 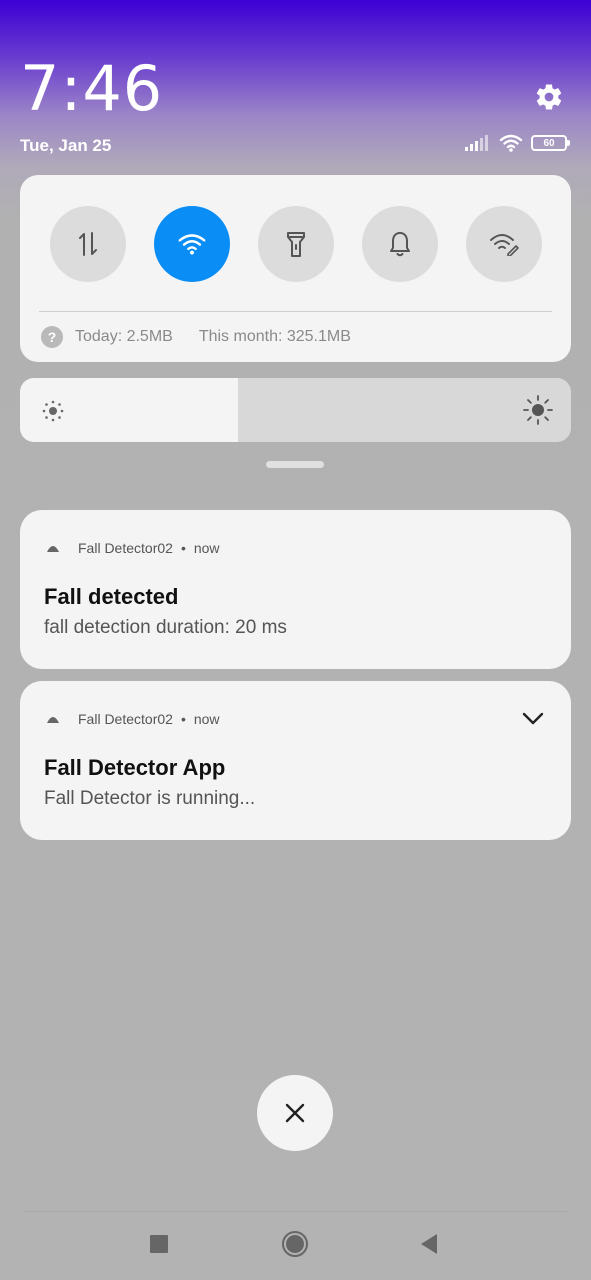 I want to click on status-icons: 60, so click(x=517, y=143).